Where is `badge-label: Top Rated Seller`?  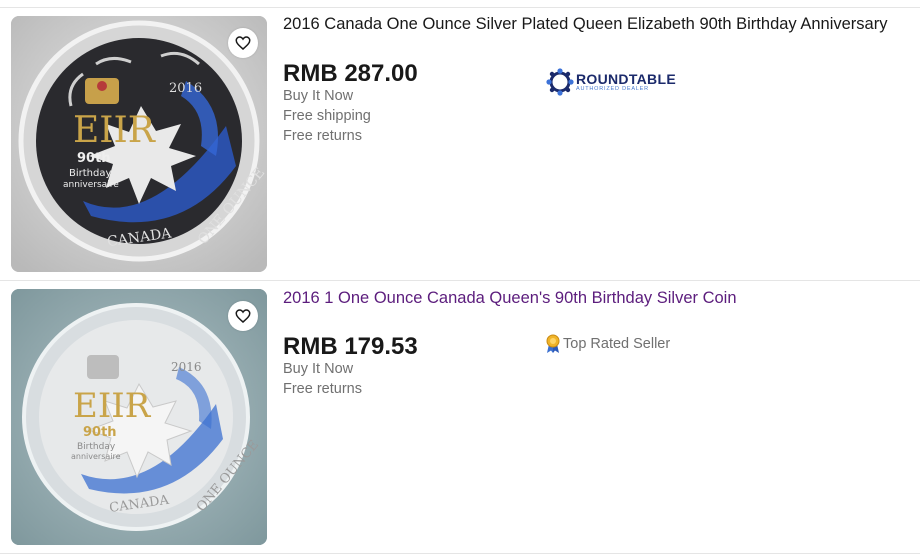
badge-label: Top Rated Seller is located at coordinates (617, 344).